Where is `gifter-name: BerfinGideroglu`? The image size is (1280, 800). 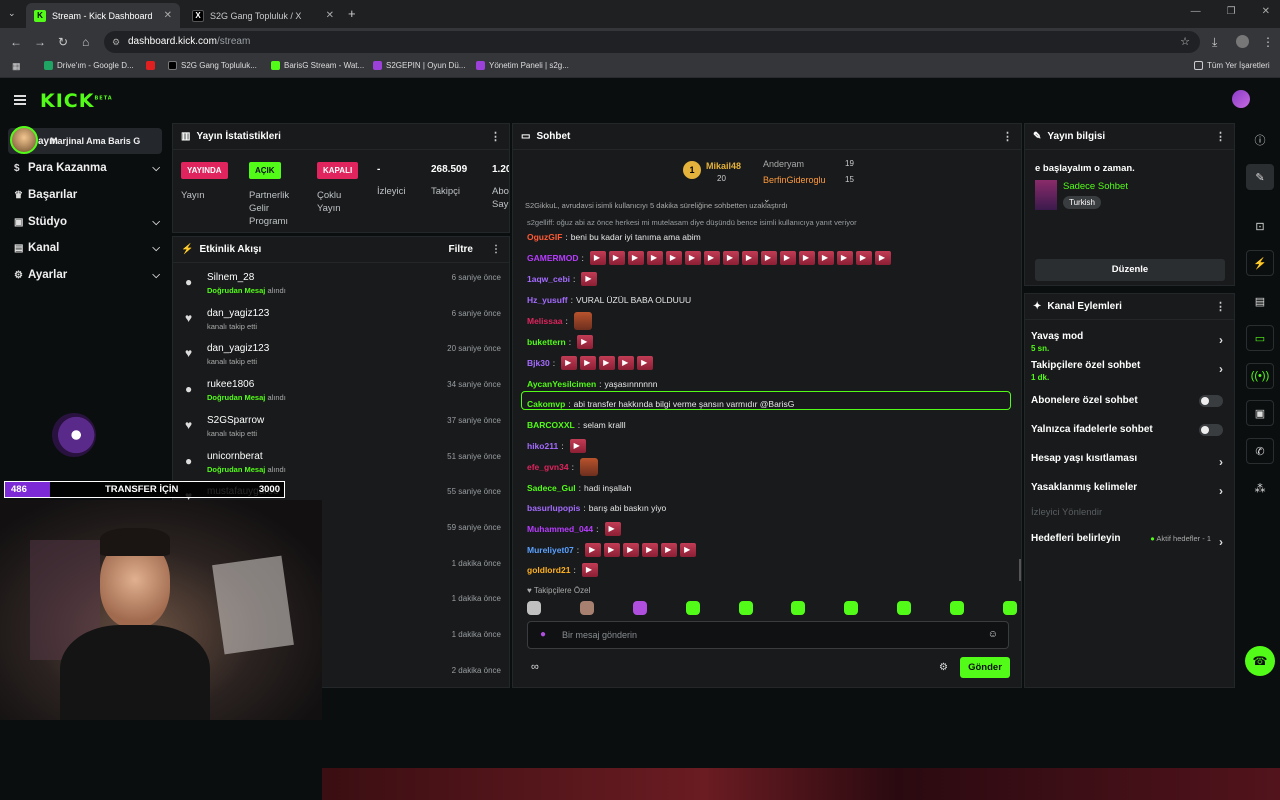 gifter-name: BerfinGideroglu is located at coordinates (794, 180).